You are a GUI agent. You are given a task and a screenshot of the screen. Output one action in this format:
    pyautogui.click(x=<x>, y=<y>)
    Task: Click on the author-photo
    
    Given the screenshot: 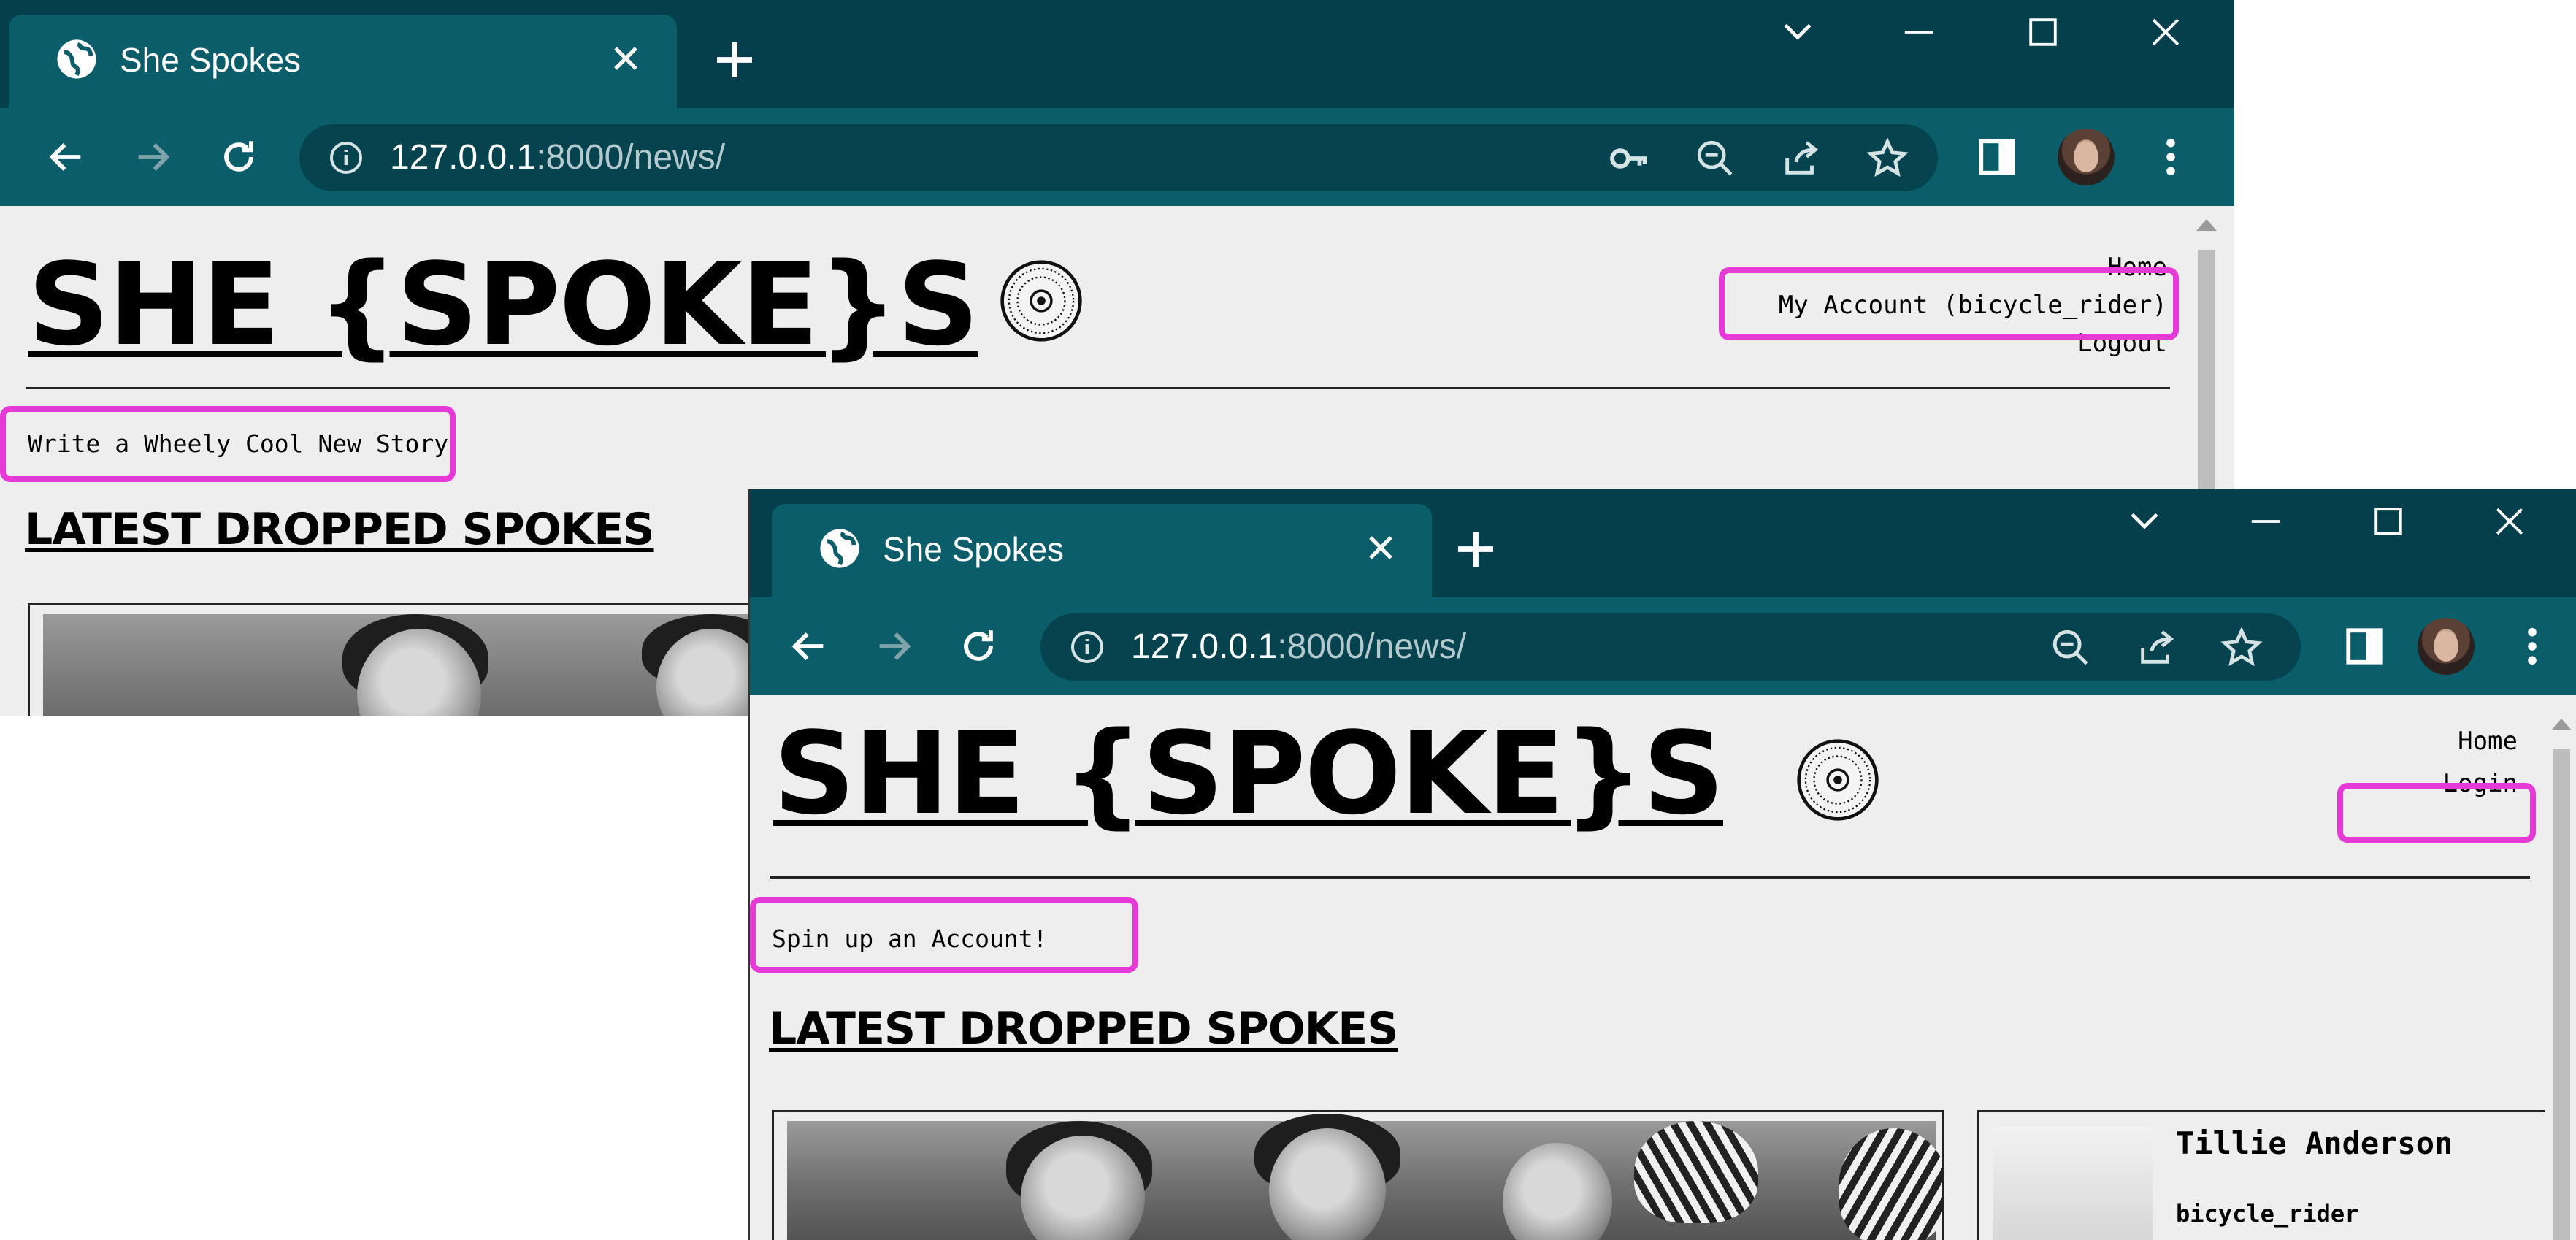 What is the action you would take?
    pyautogui.click(x=2073, y=1183)
    